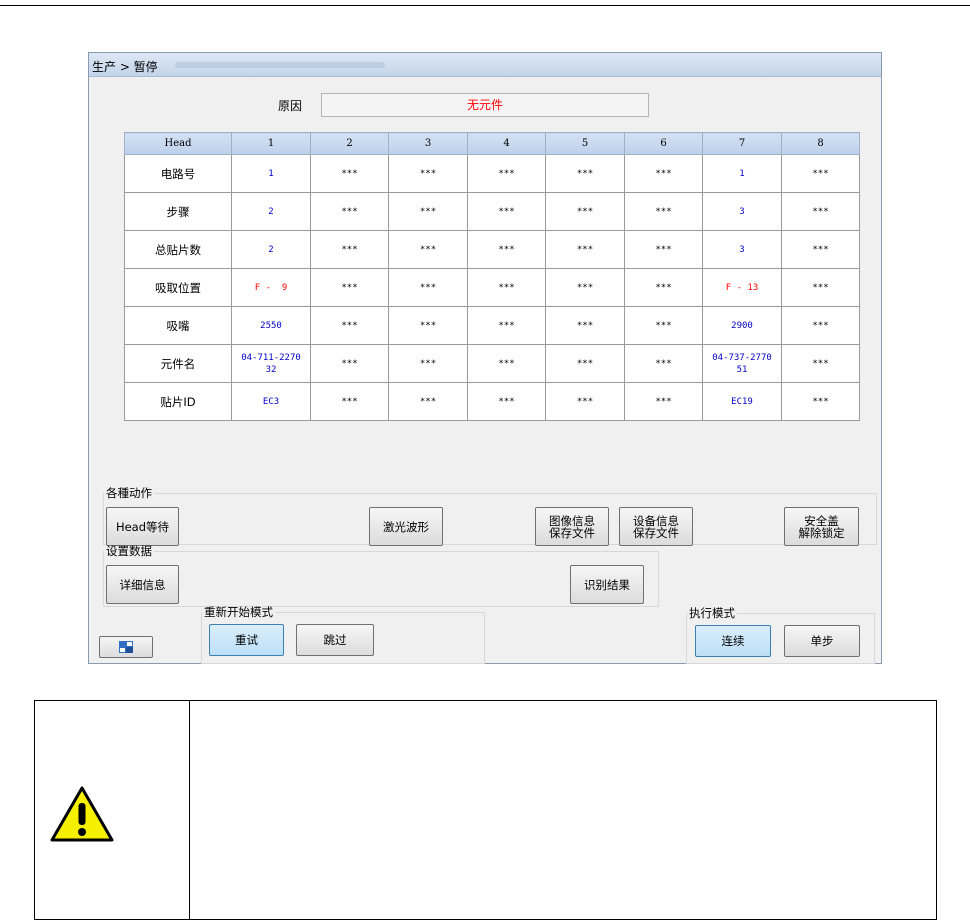 This screenshot has width=970, height=923. I want to click on row-label: 步骤, so click(178, 211).